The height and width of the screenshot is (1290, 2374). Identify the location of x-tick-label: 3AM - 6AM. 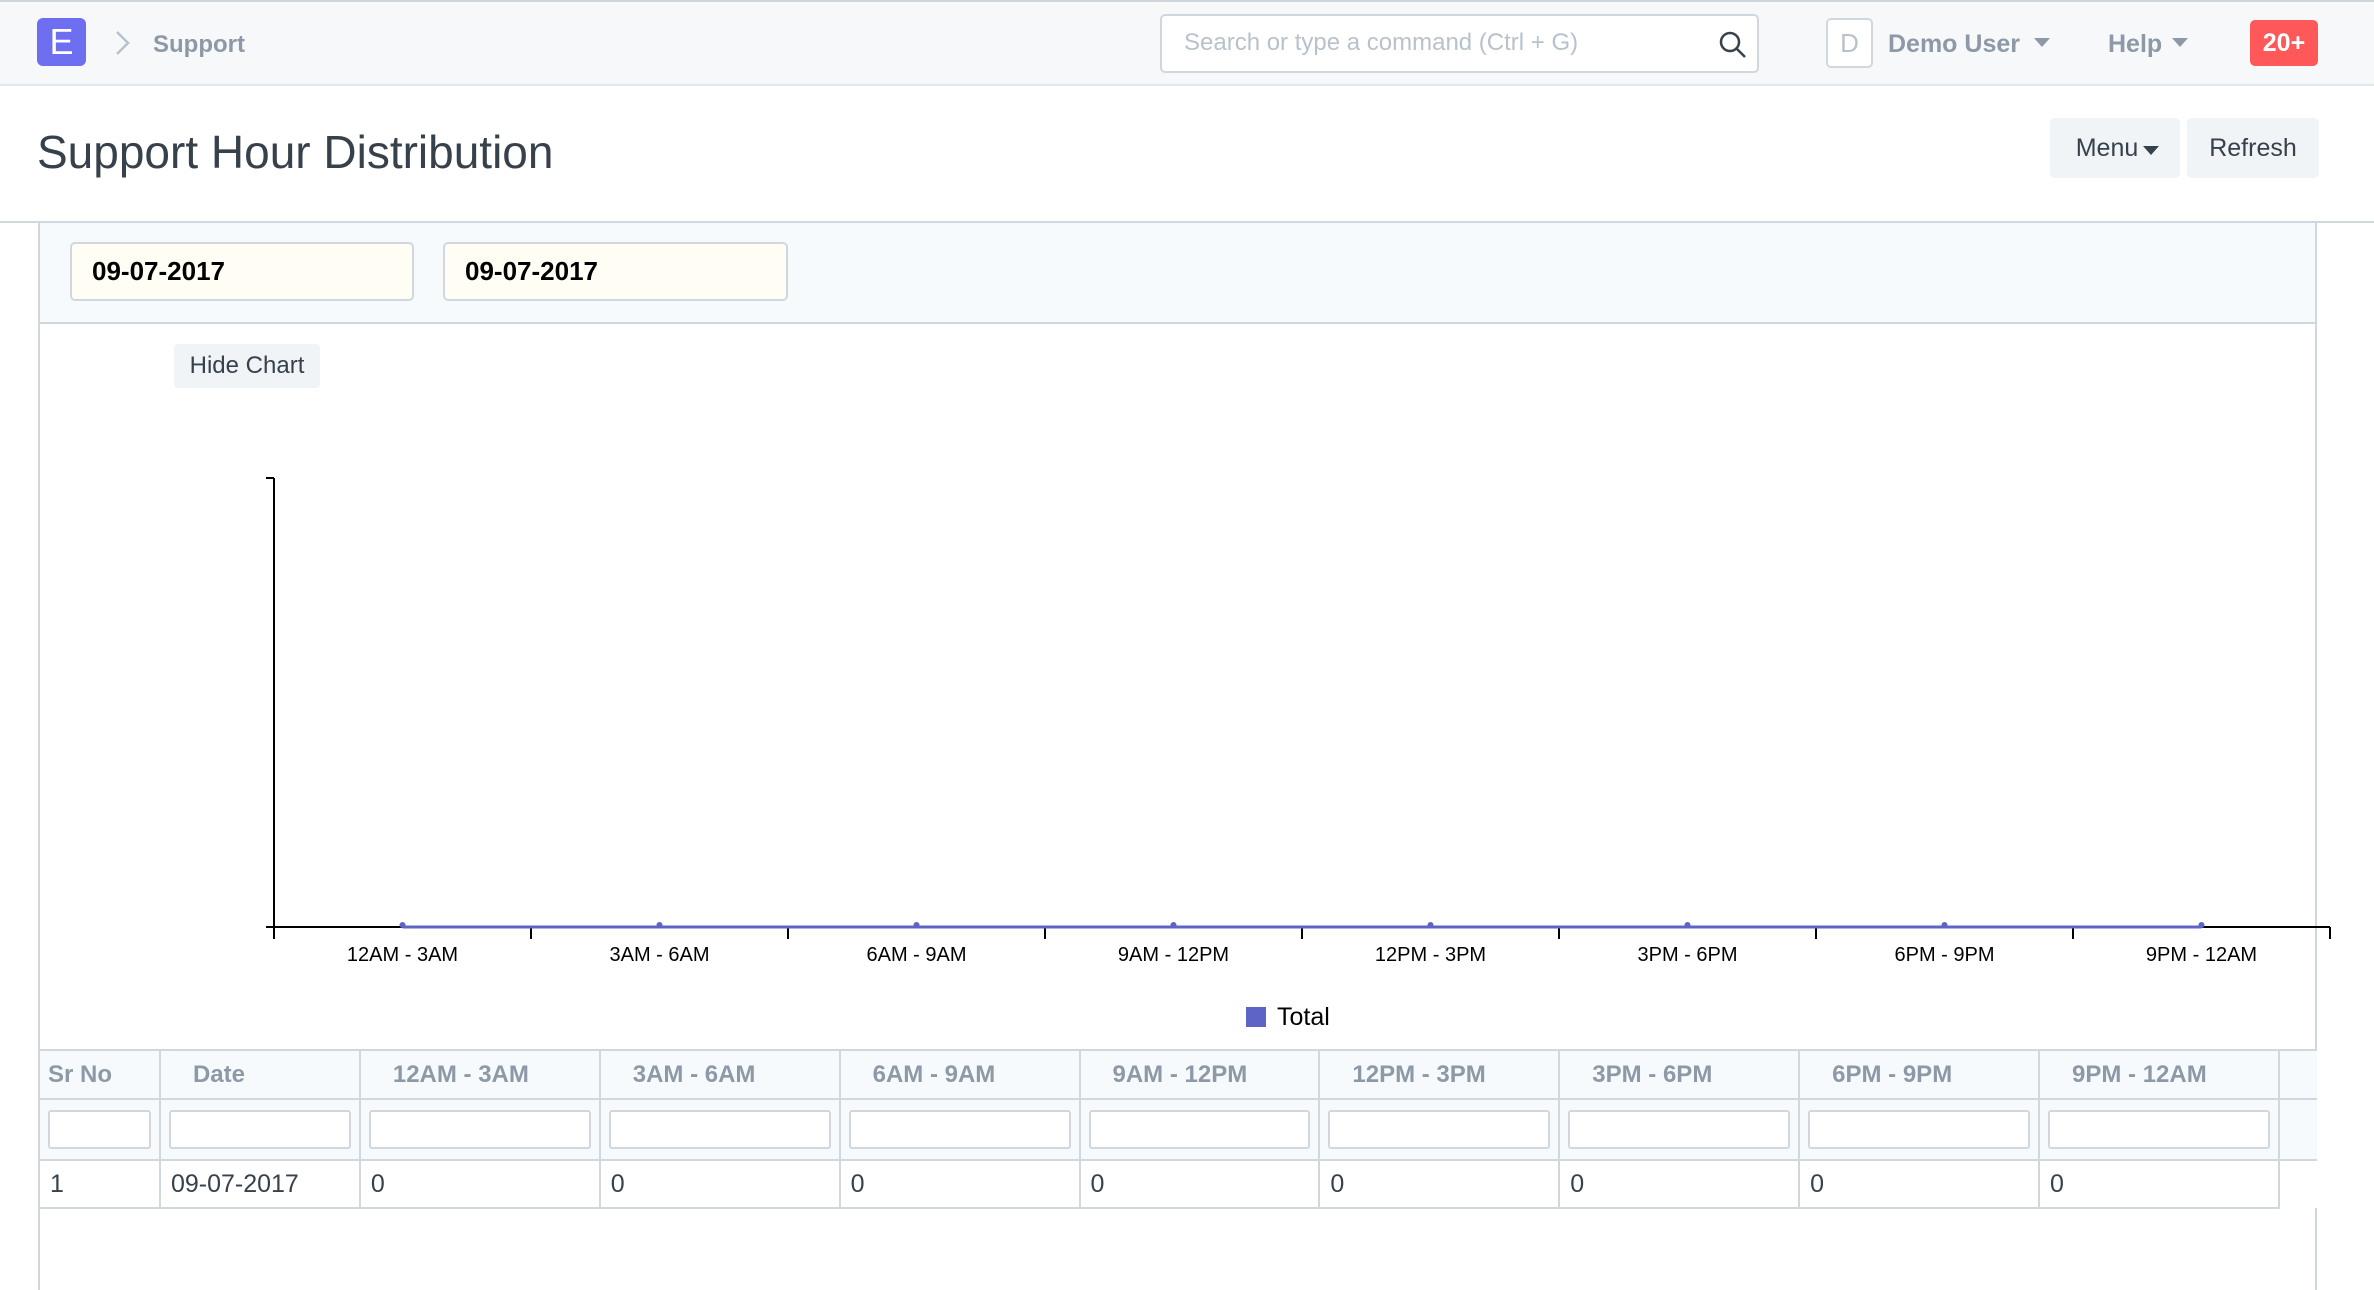
(659, 955).